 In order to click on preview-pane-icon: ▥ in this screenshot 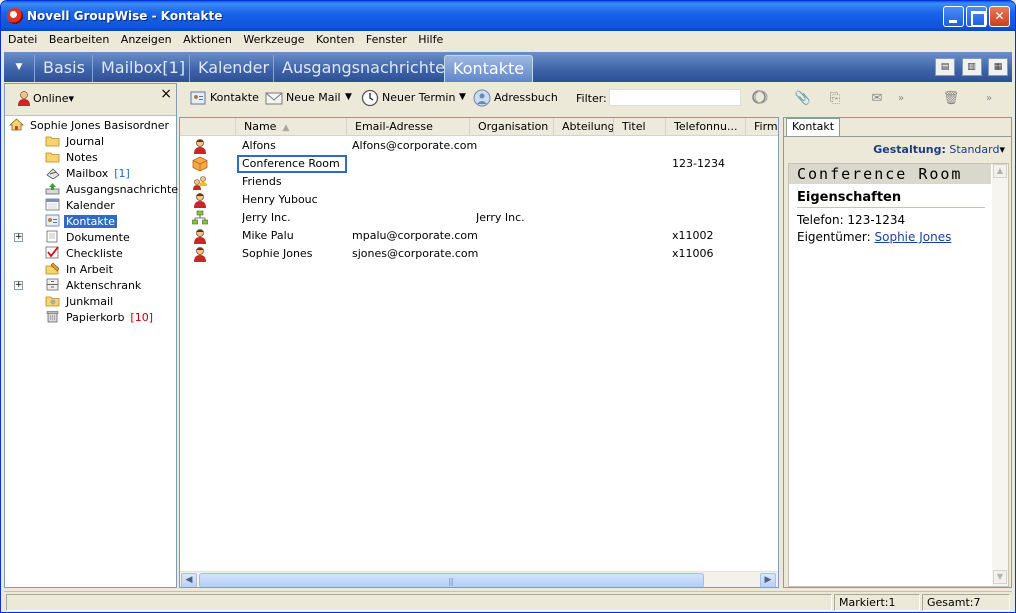, I will do `click(971, 67)`.